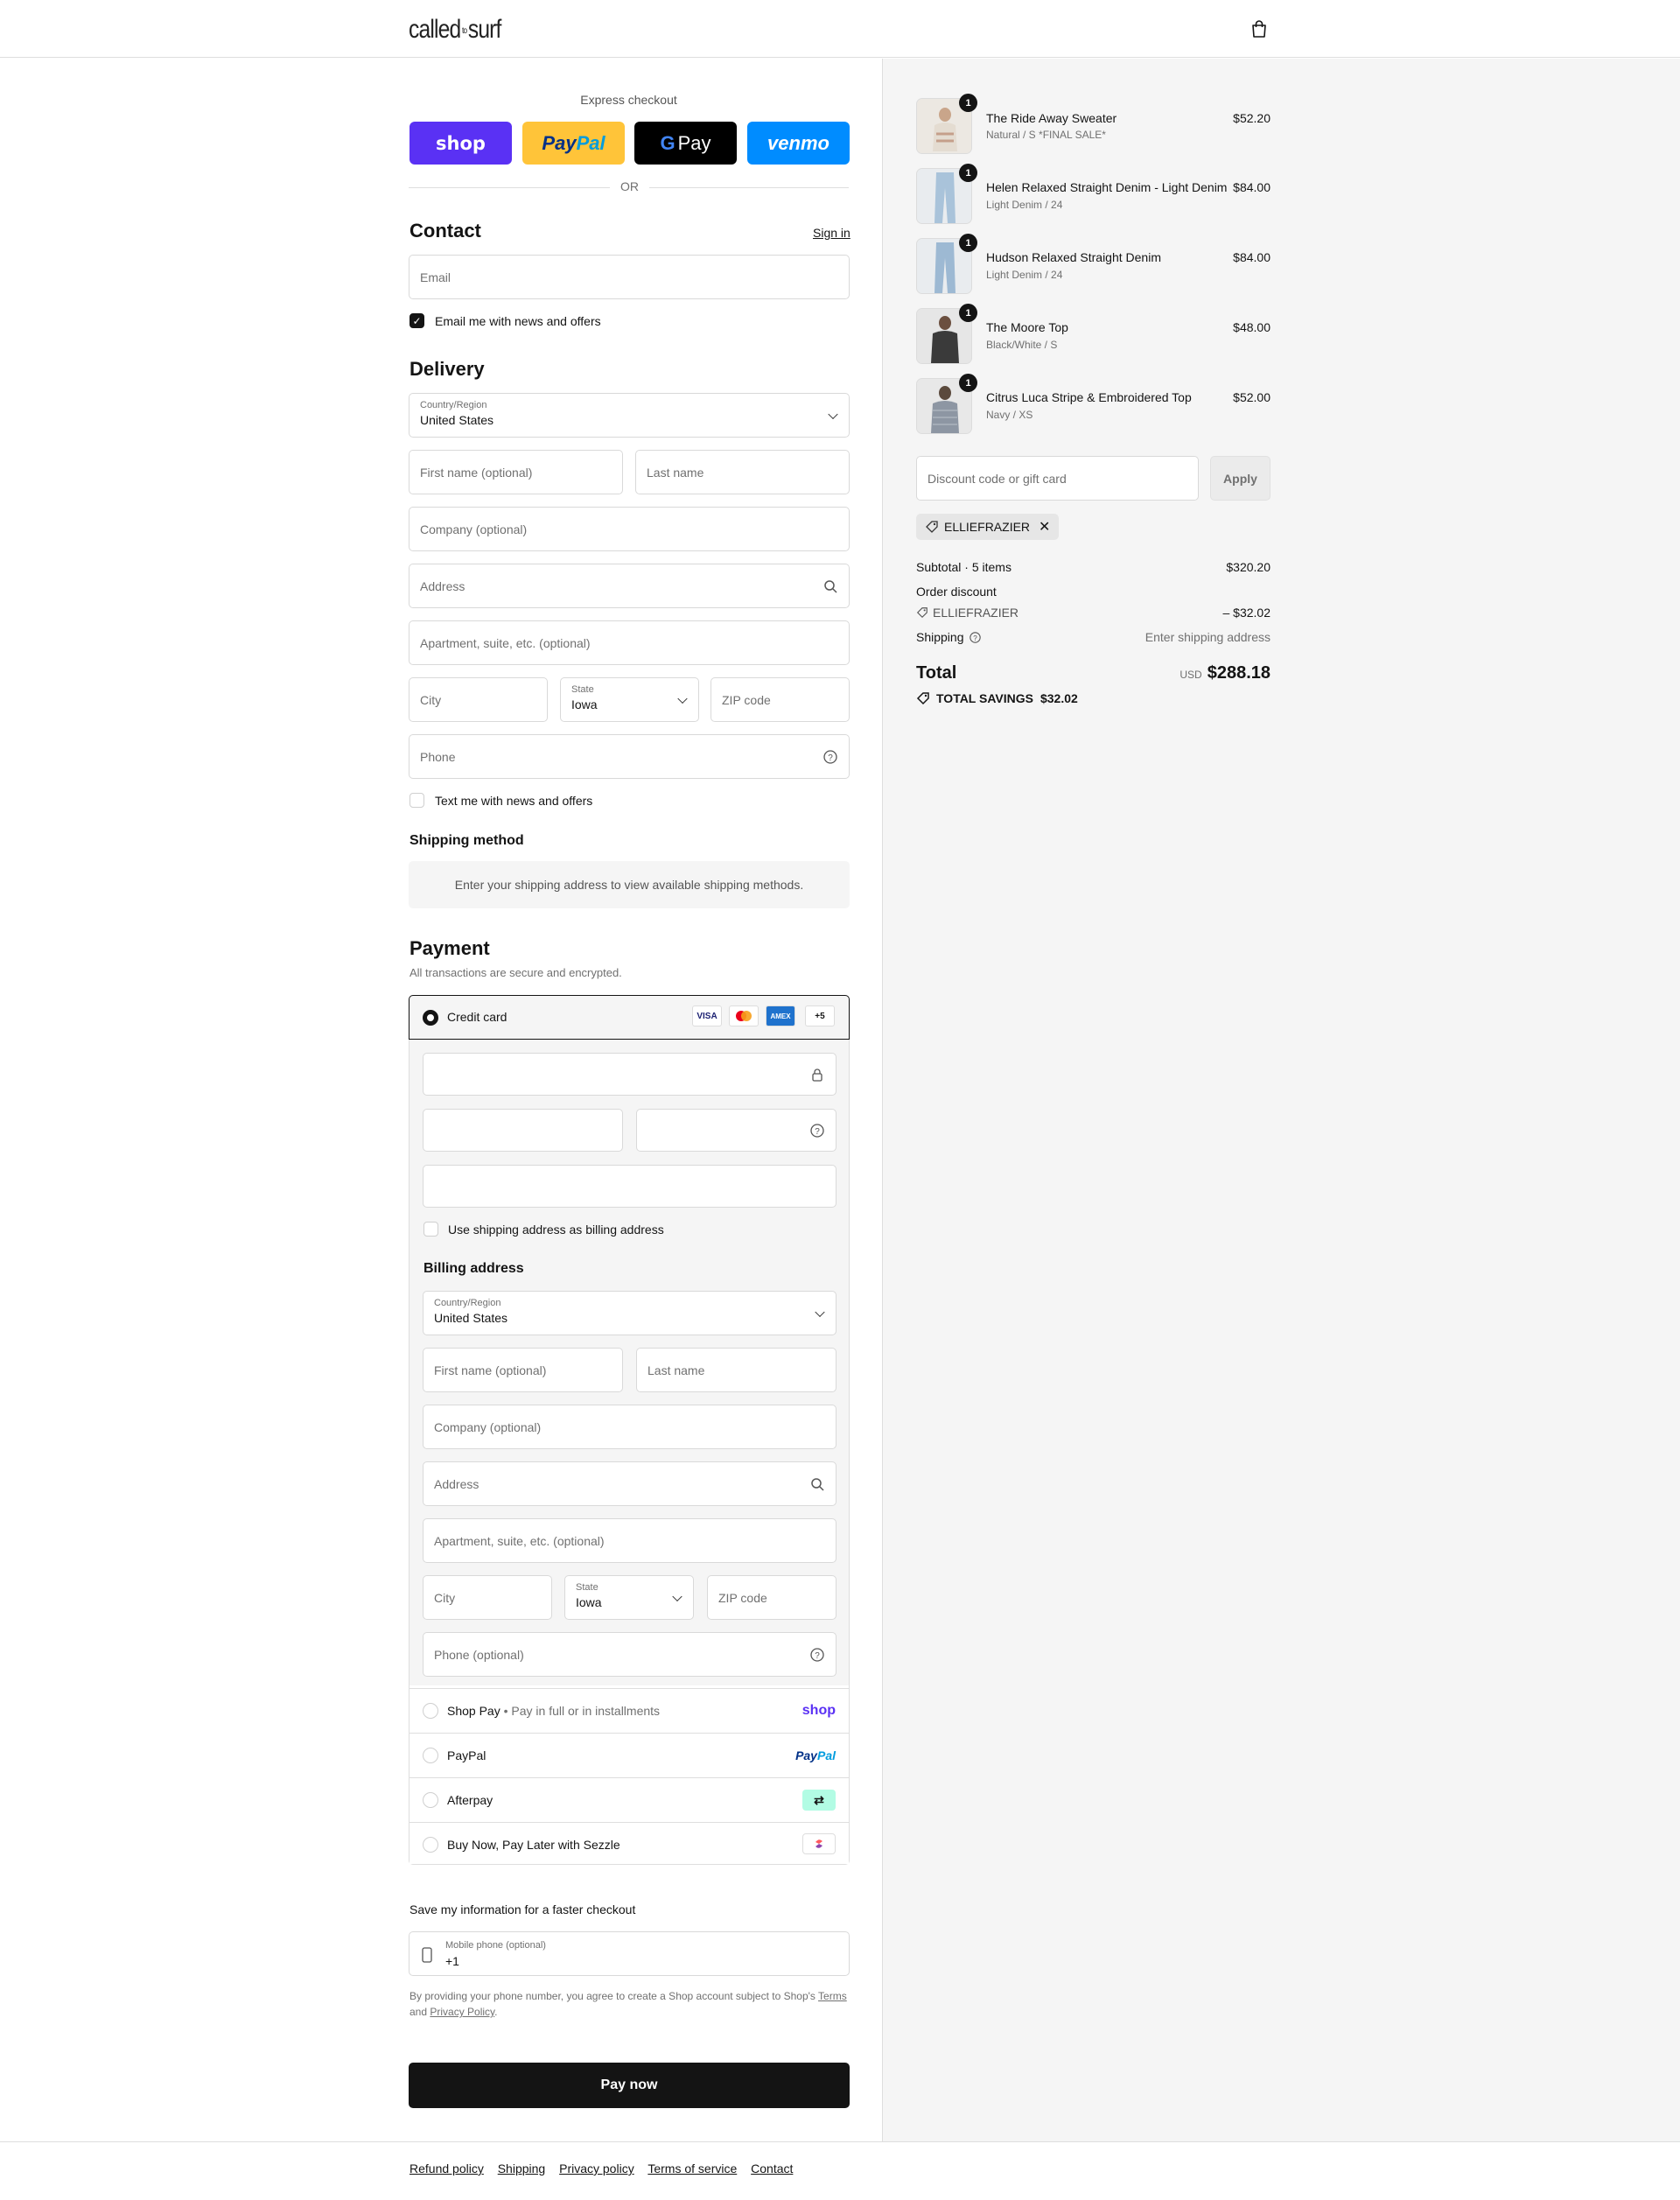 The image size is (1680, 2200). What do you see at coordinates (417, 320) in the screenshot?
I see `email-newsletter-checkbox: ✓` at bounding box center [417, 320].